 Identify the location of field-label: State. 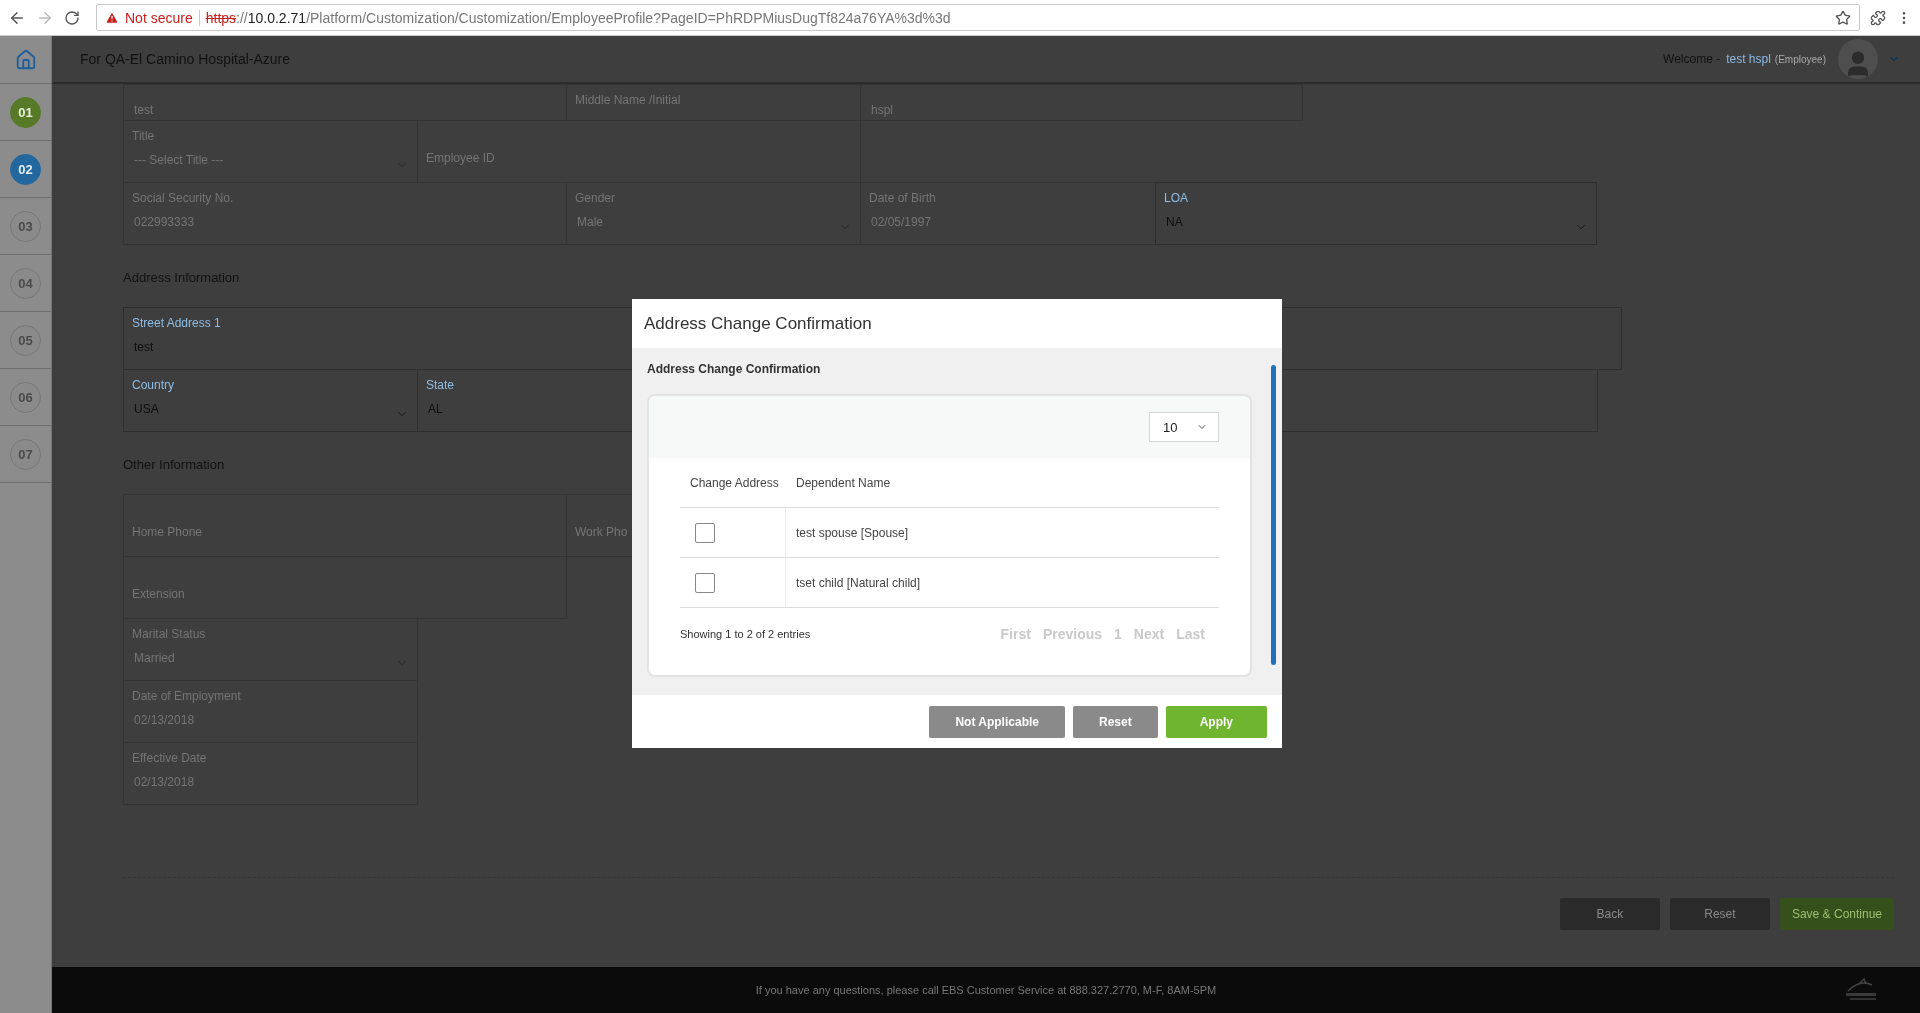
(440, 385).